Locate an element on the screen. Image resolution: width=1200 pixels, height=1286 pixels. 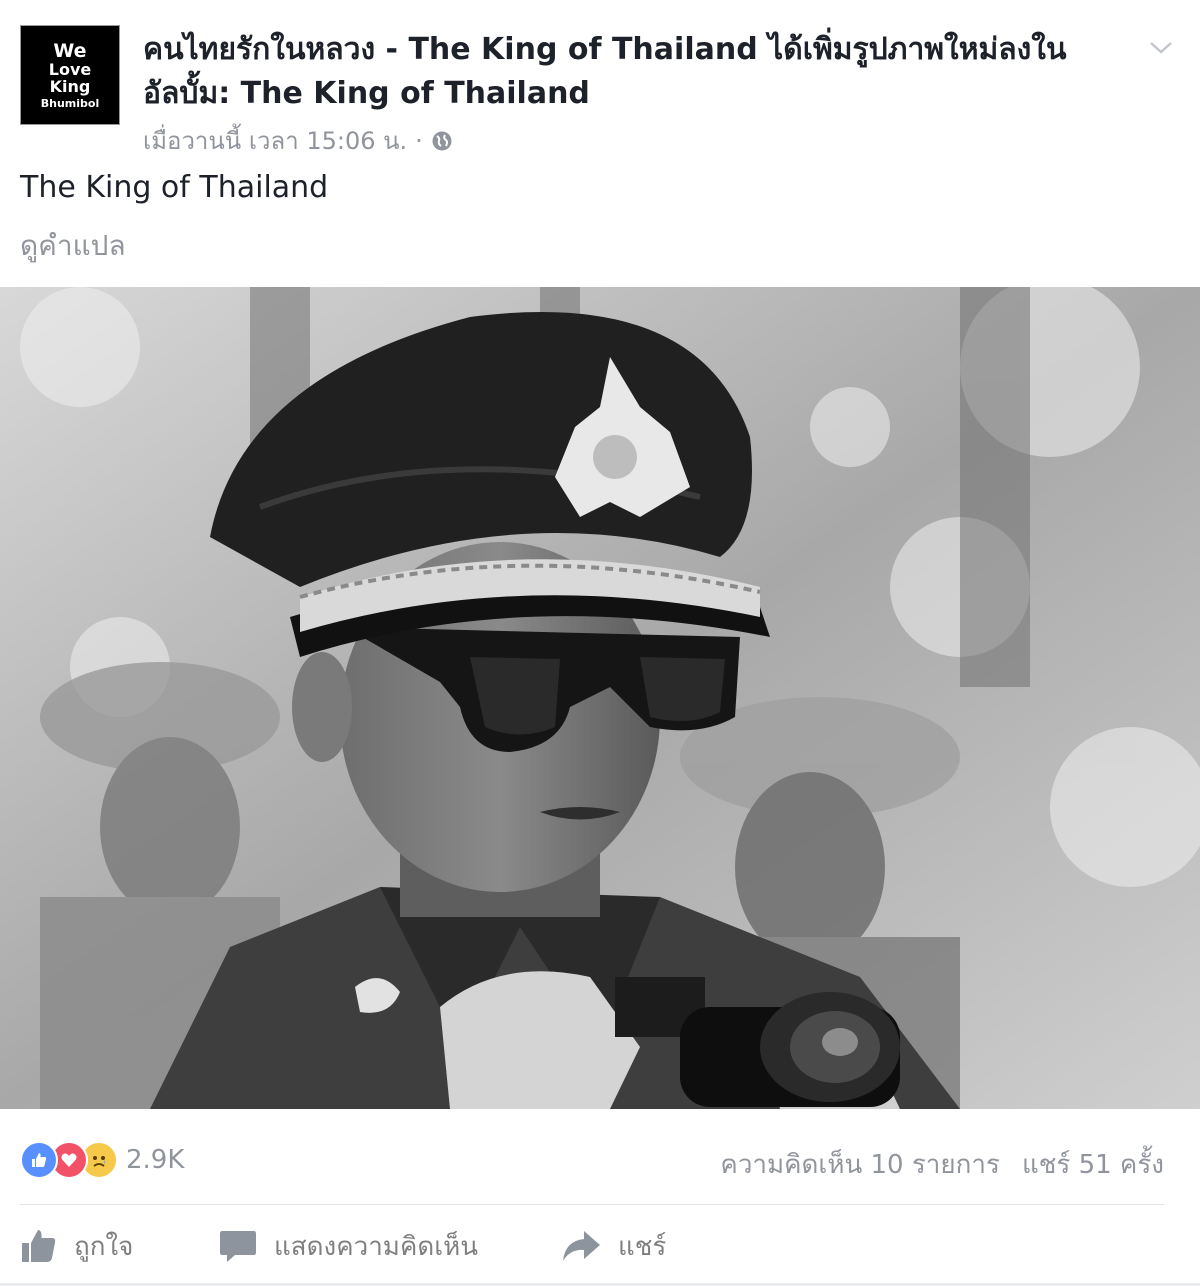
like-button: ถูกใจ is located at coordinates (76, 1246).